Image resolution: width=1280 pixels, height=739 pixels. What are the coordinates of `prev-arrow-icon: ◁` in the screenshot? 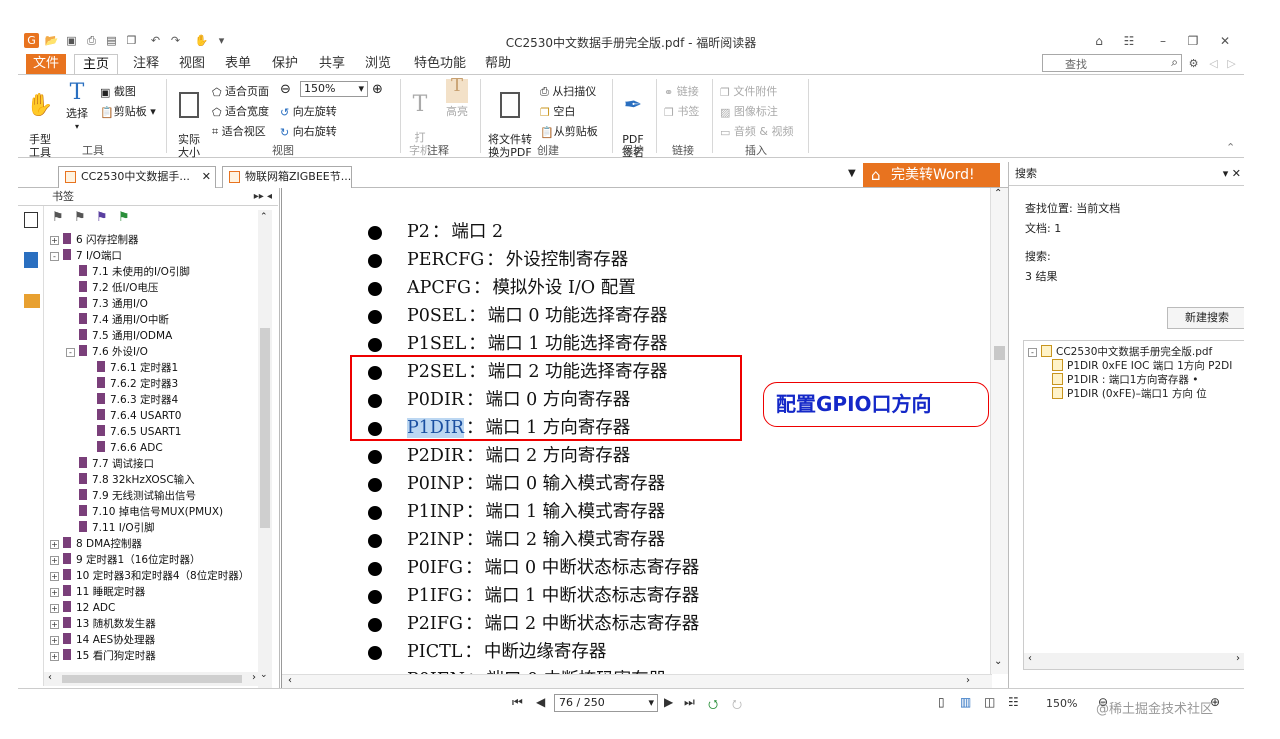 It's located at (1213, 63).